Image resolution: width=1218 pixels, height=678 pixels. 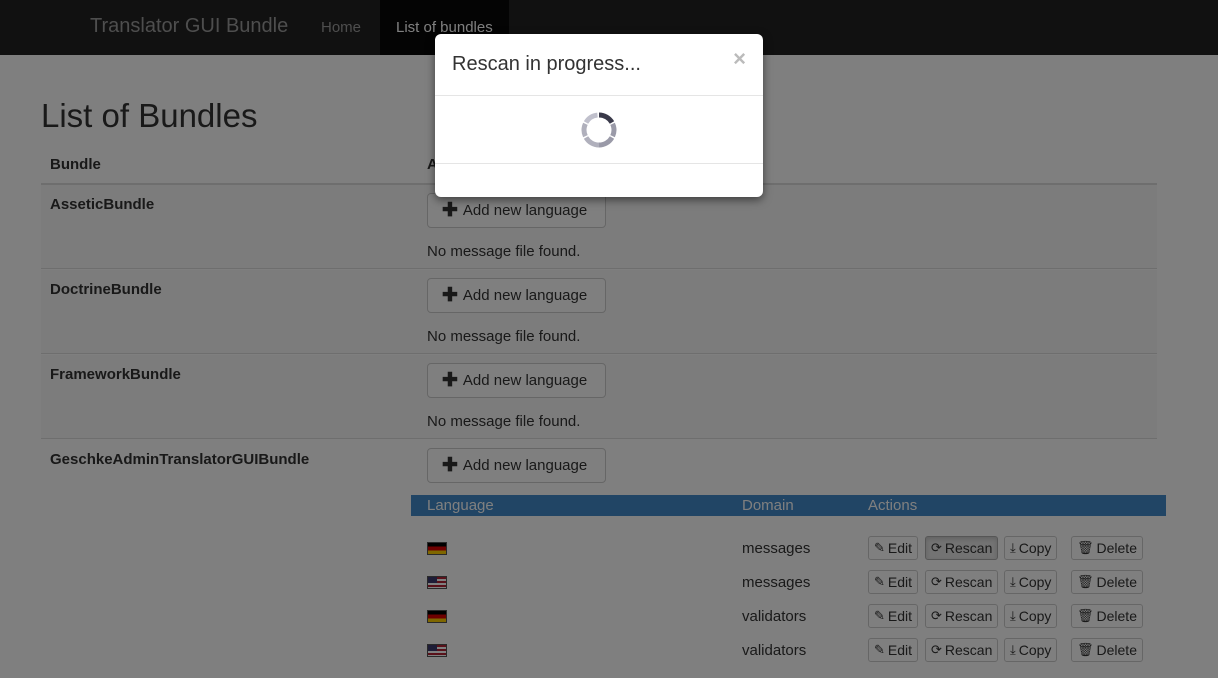 What do you see at coordinates (599, 163) in the screenshot?
I see `modal-footer-divider` at bounding box center [599, 163].